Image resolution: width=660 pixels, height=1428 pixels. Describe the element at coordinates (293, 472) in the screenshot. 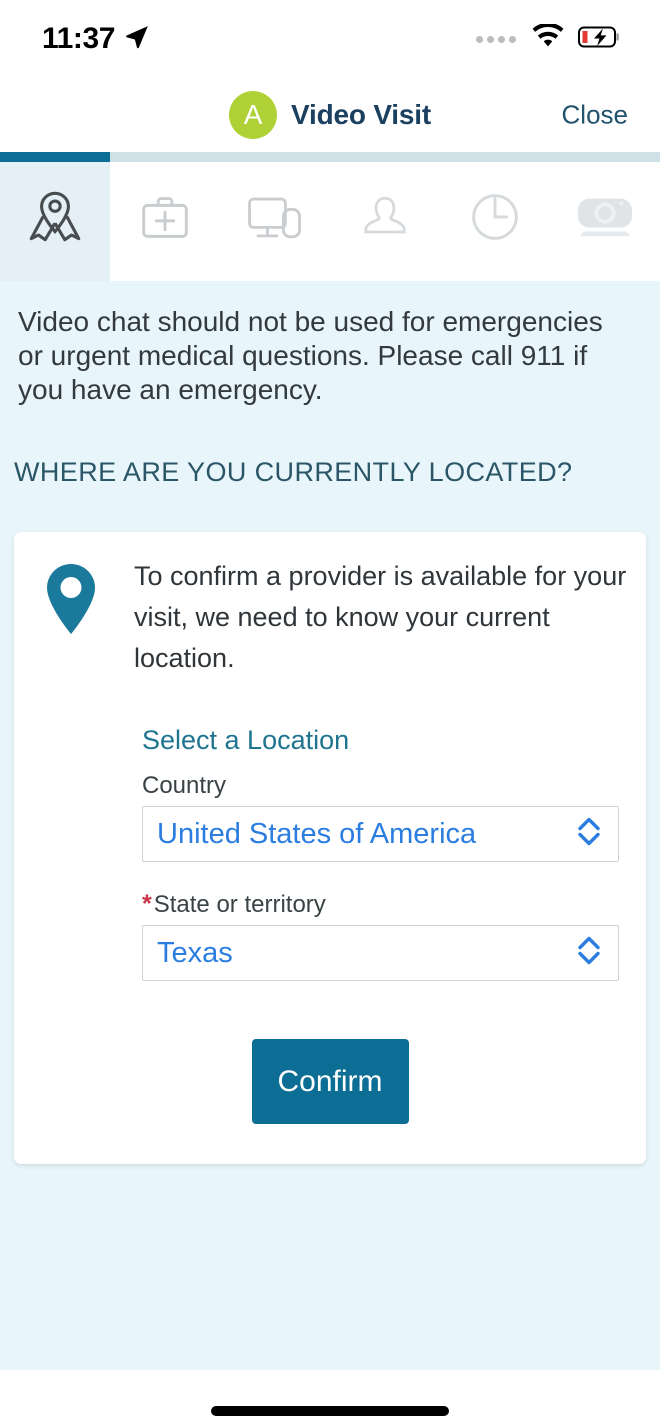

I see `section-heading: WHERE ARE YOU CURRENTLY LOCATED?` at that location.